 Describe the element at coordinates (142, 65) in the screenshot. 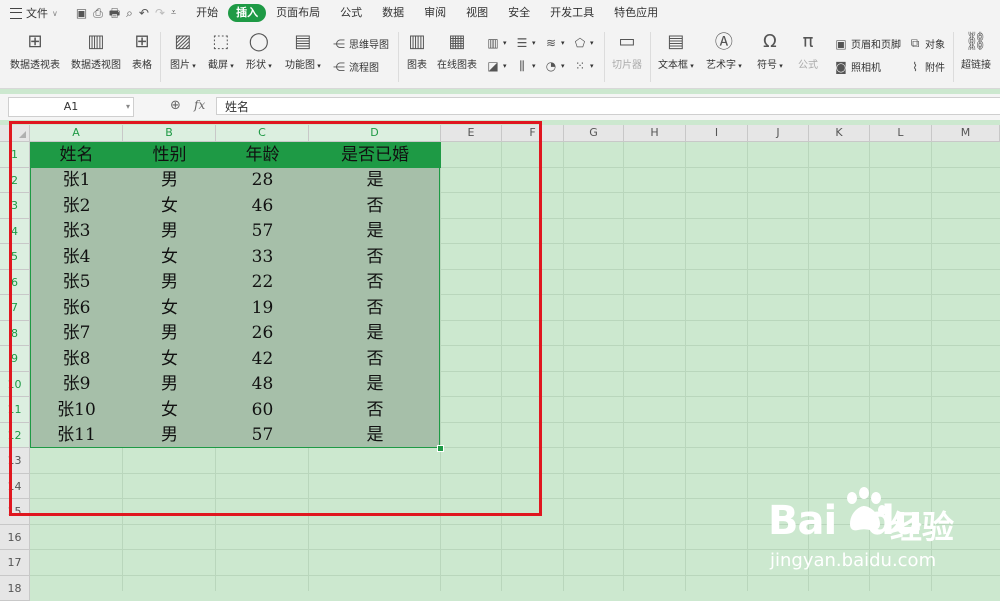

I see `table-label: 表格` at that location.